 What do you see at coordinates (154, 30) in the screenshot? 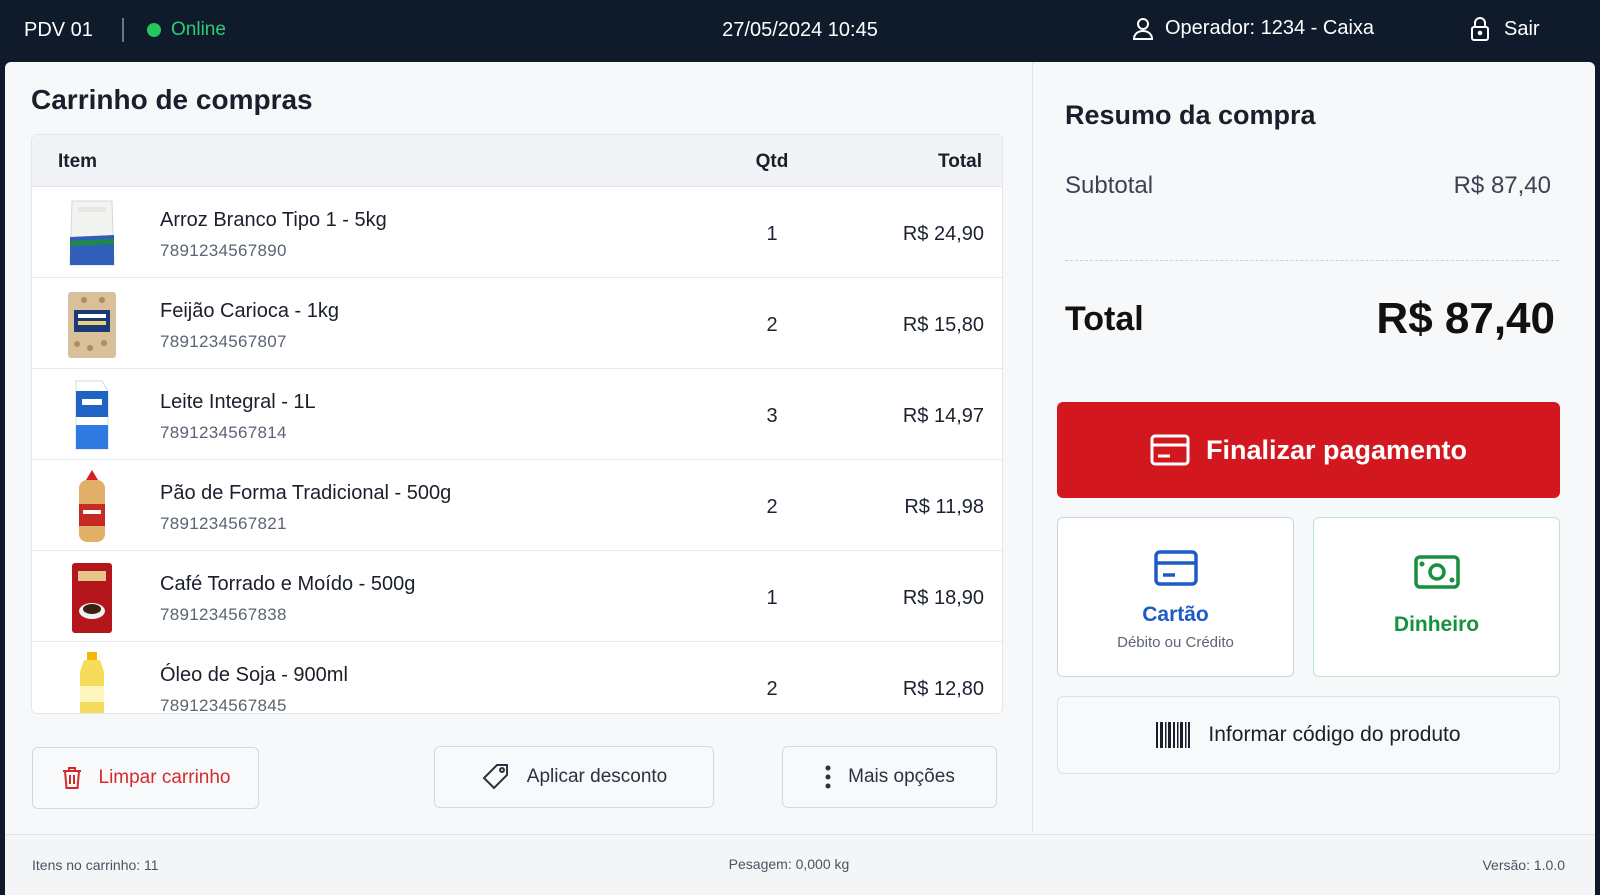
I see `status-dot-icon` at bounding box center [154, 30].